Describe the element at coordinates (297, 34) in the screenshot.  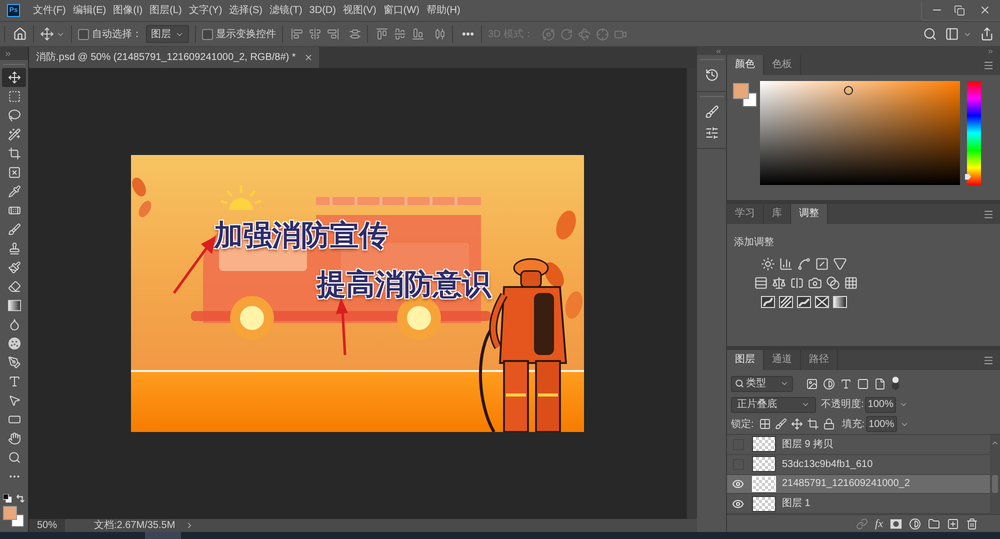
I see `align-left-icon` at that location.